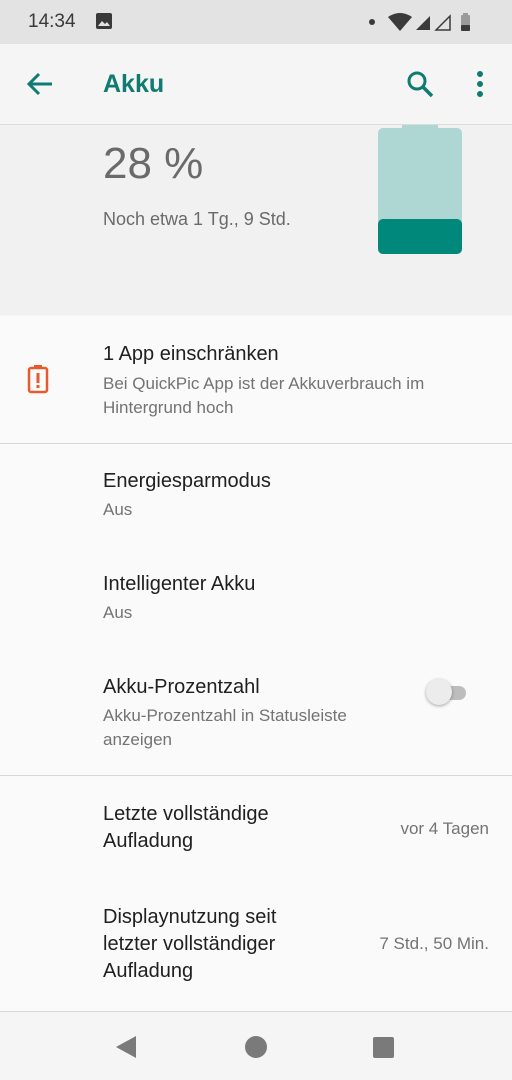 Image resolution: width=512 pixels, height=1080 pixels. I want to click on battery-percentage-subtitle-line1: Akku-Prozentzahl in Statusleiste, so click(225, 715).